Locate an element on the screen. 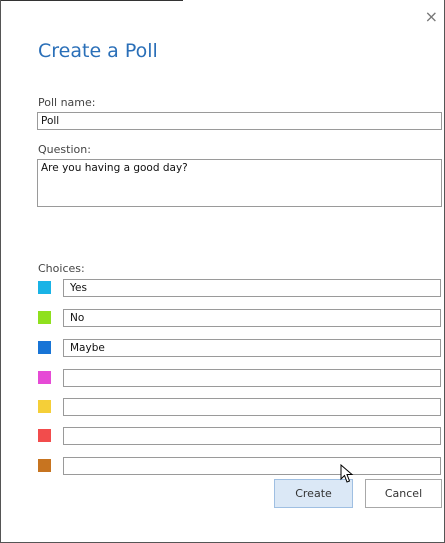 The width and height of the screenshot is (445, 543). poll-name-label: Poll name: is located at coordinates (67, 102).